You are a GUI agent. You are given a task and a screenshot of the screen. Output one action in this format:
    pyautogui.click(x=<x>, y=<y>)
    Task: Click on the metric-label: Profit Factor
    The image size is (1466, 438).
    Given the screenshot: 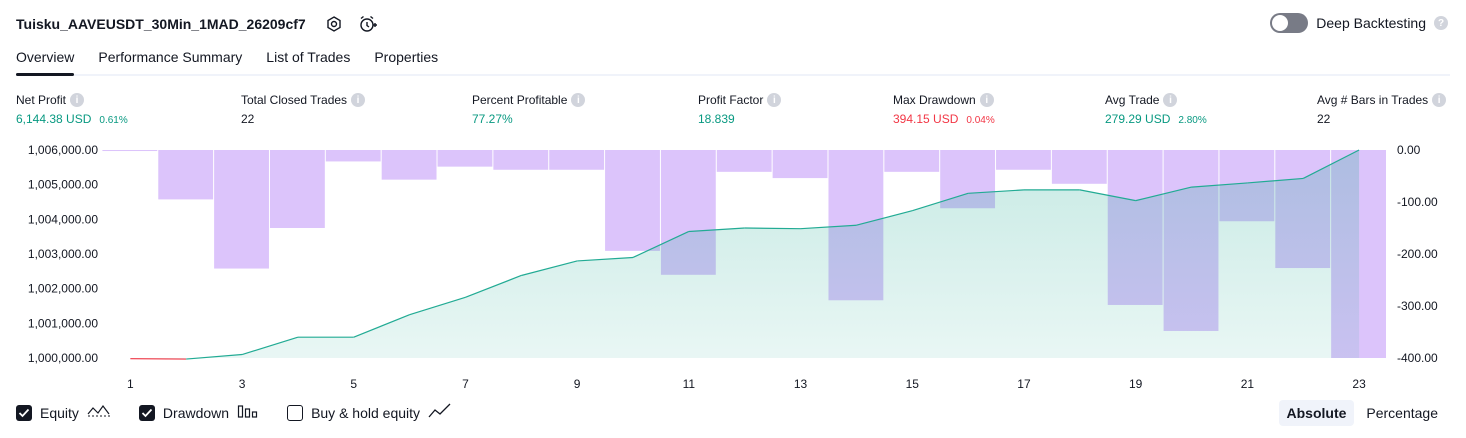 What is the action you would take?
    pyautogui.click(x=731, y=100)
    